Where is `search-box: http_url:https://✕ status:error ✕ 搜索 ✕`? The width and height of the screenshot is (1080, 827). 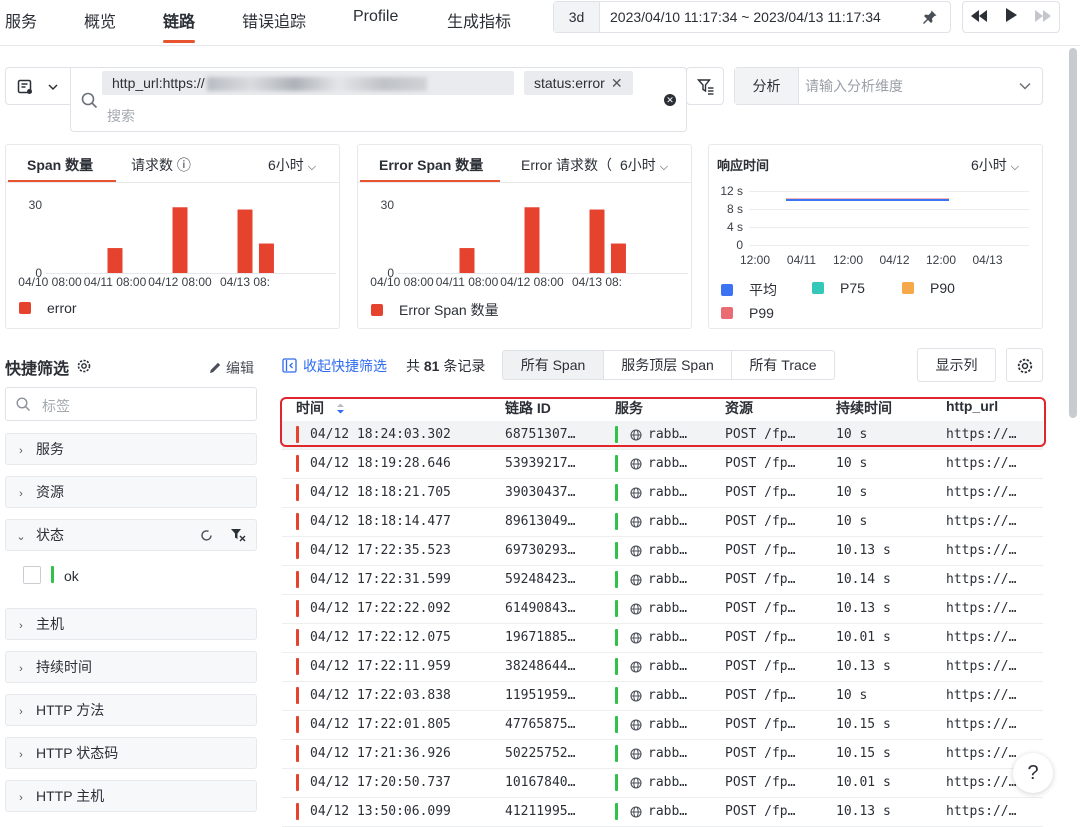 search-box: http_url:https://✕ status:error ✕ 搜索 ✕ is located at coordinates (378, 99).